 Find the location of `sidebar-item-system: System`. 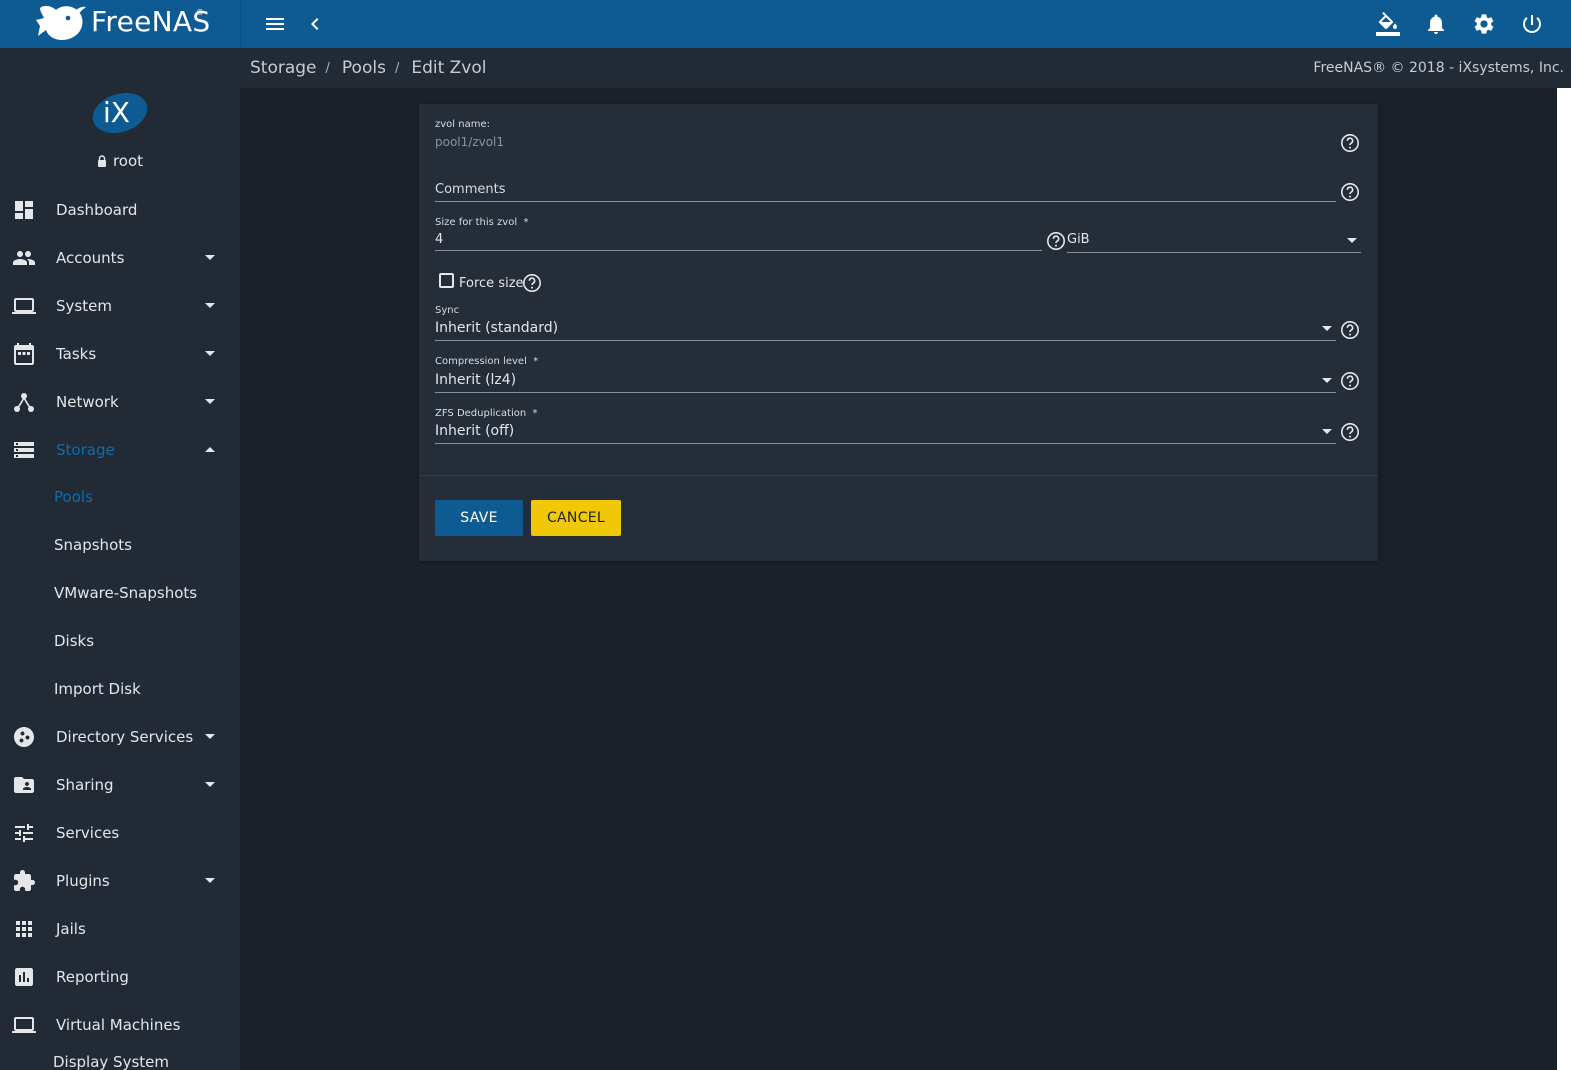

sidebar-item-system: System is located at coordinates (120, 306).